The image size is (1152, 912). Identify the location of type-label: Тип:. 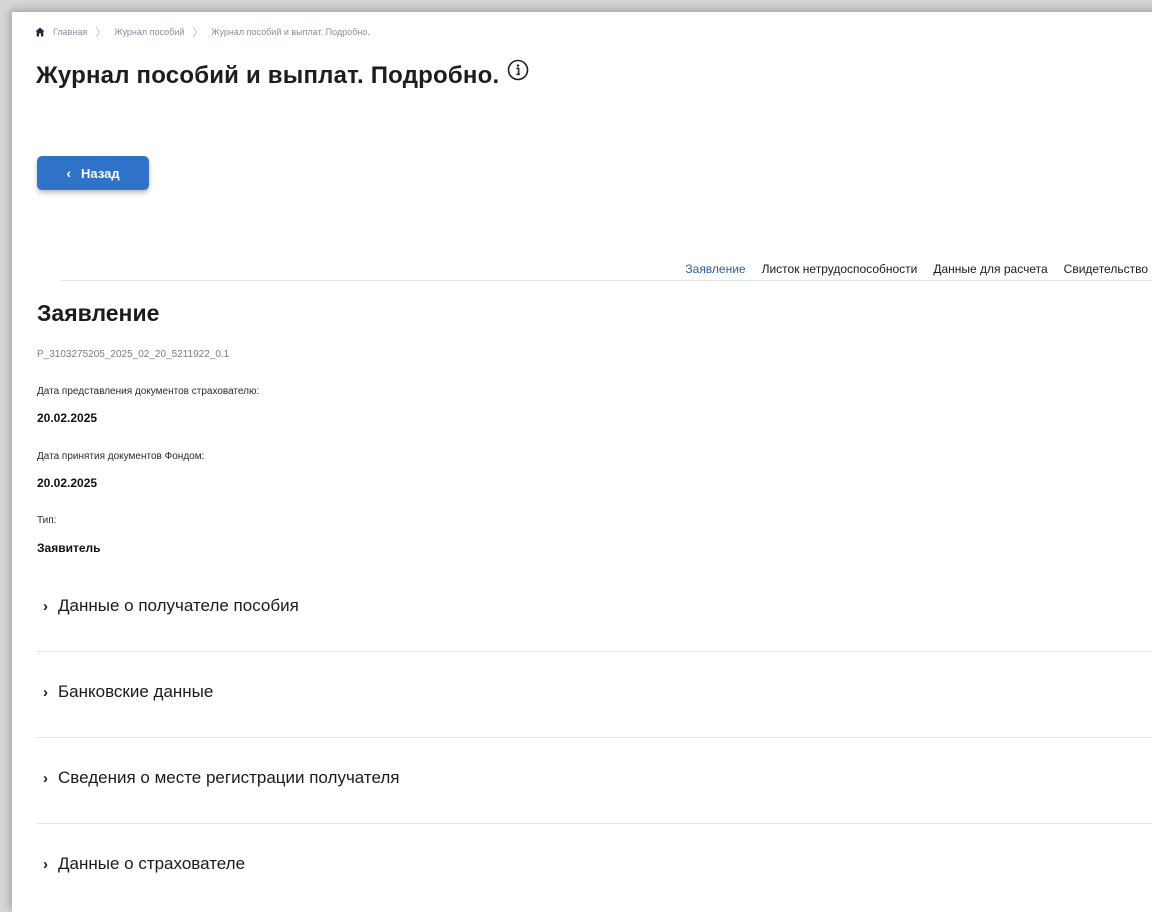
(47, 520).